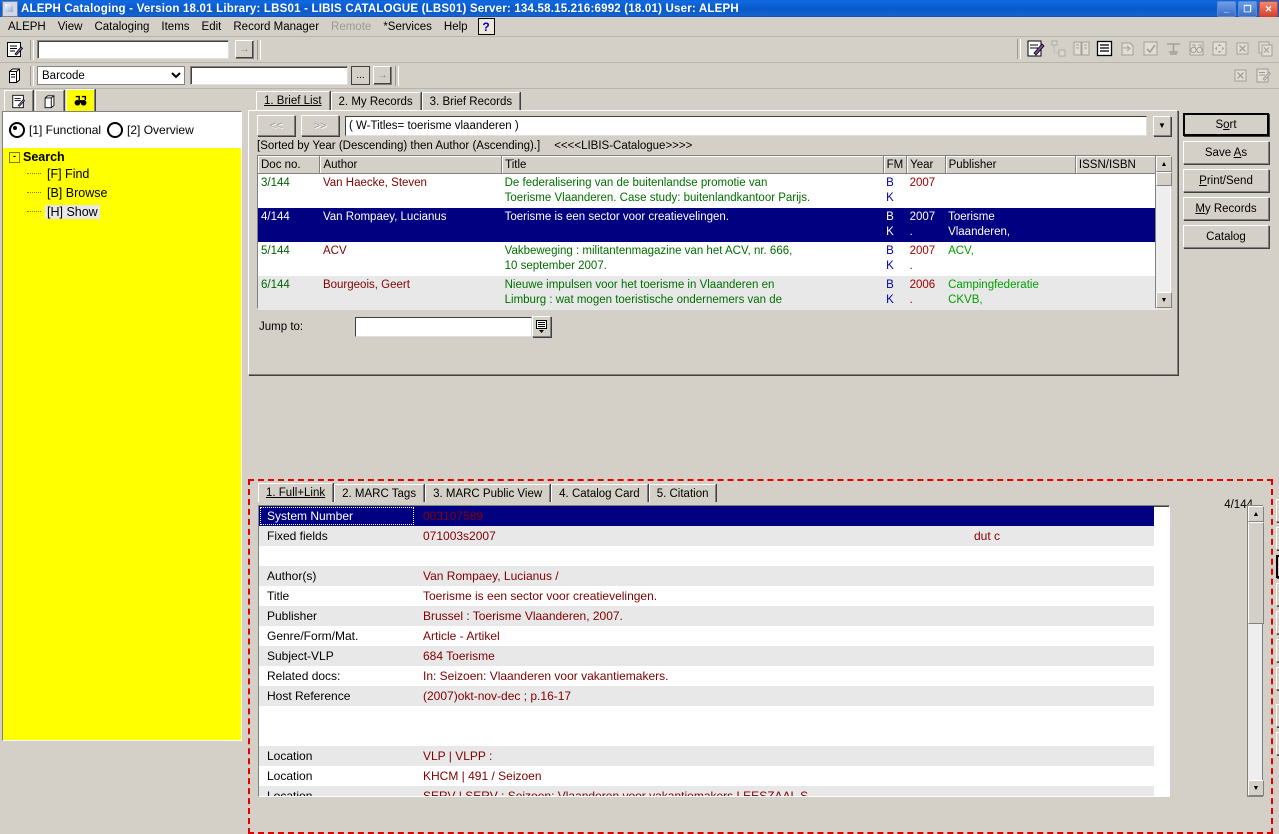  What do you see at coordinates (276, 27) in the screenshot?
I see `menu-item-record-manager: Record Manager` at bounding box center [276, 27].